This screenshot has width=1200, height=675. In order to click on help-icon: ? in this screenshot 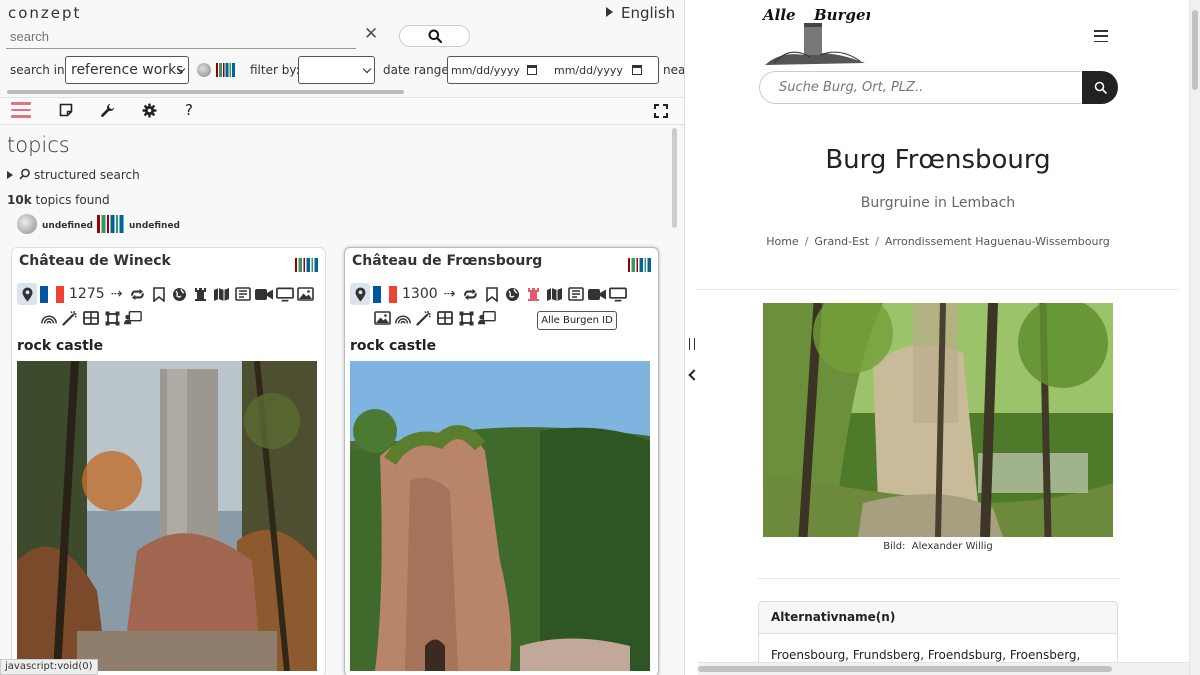, I will do `click(189, 110)`.